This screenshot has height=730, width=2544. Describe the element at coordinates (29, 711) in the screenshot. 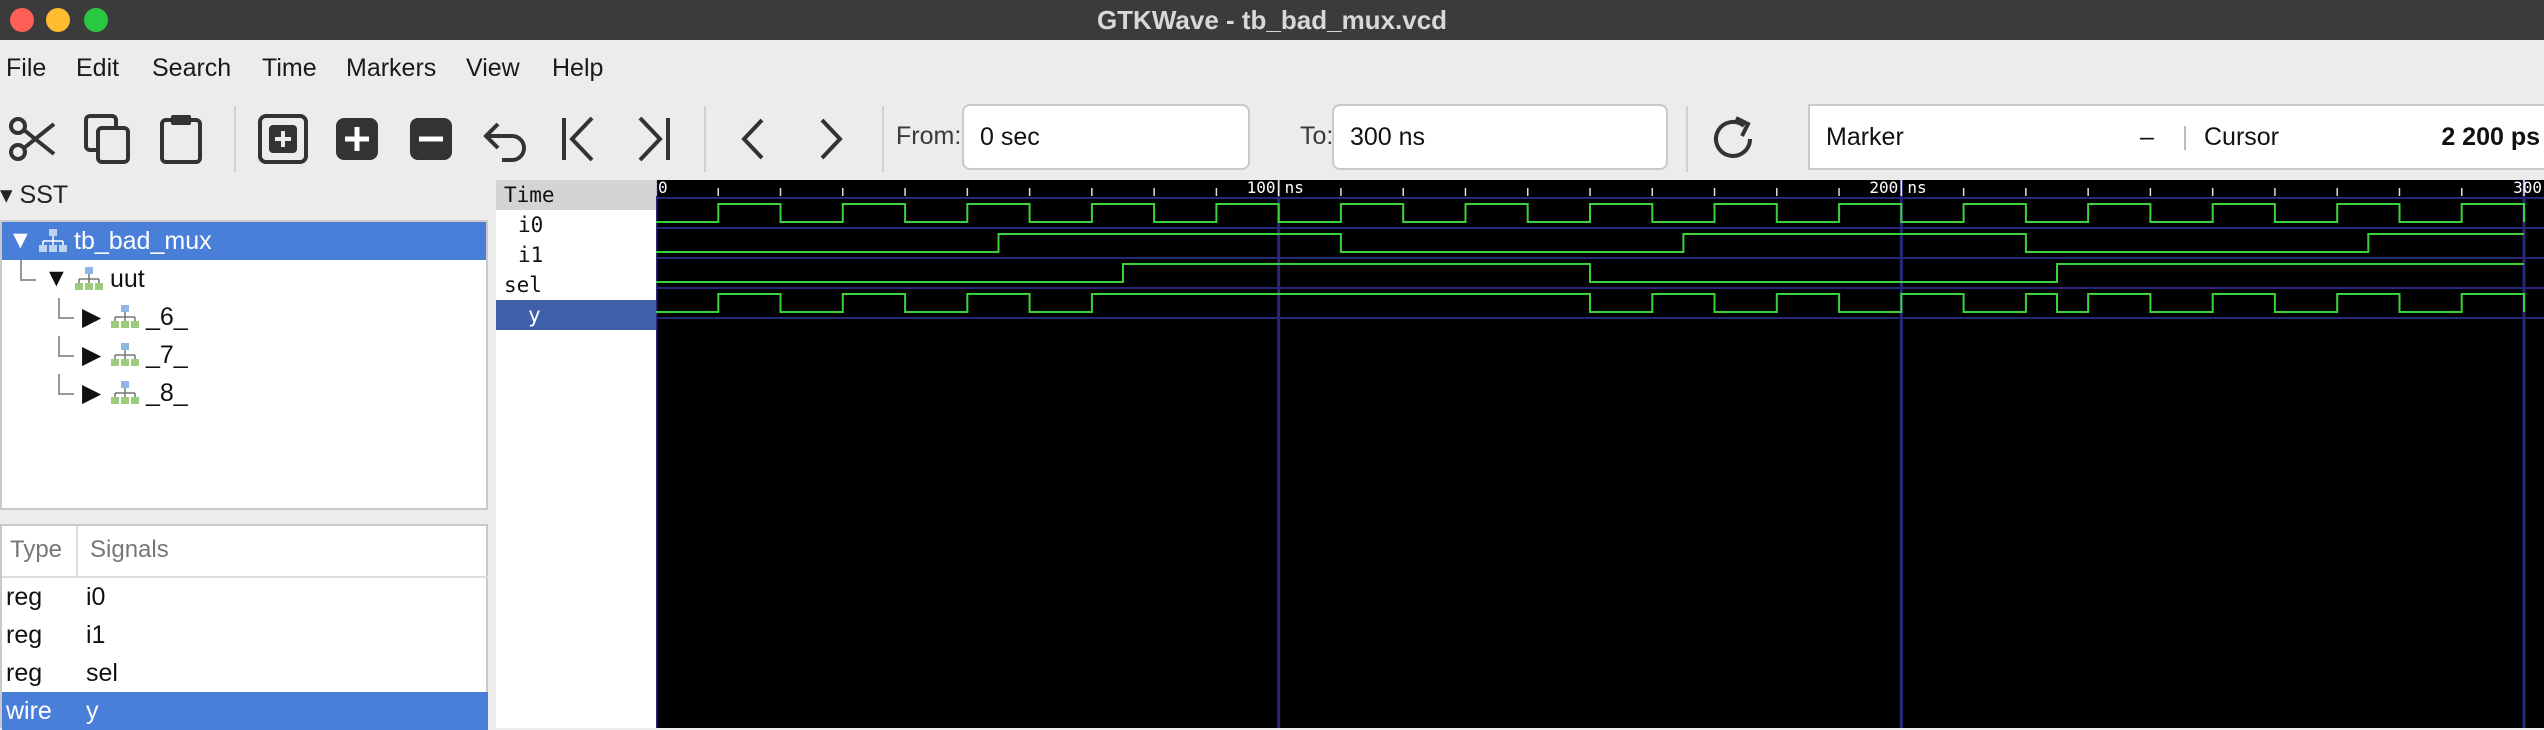

I see `signal-type: wire` at that location.